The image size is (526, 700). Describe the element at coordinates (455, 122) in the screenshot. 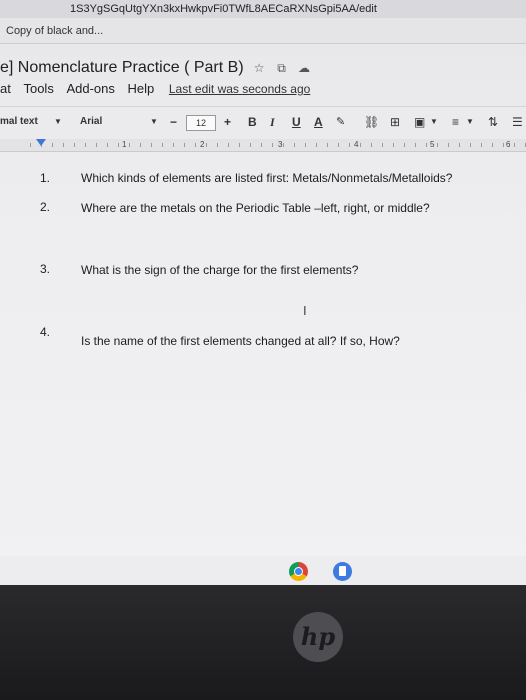

I see `align-icon: ≡` at that location.